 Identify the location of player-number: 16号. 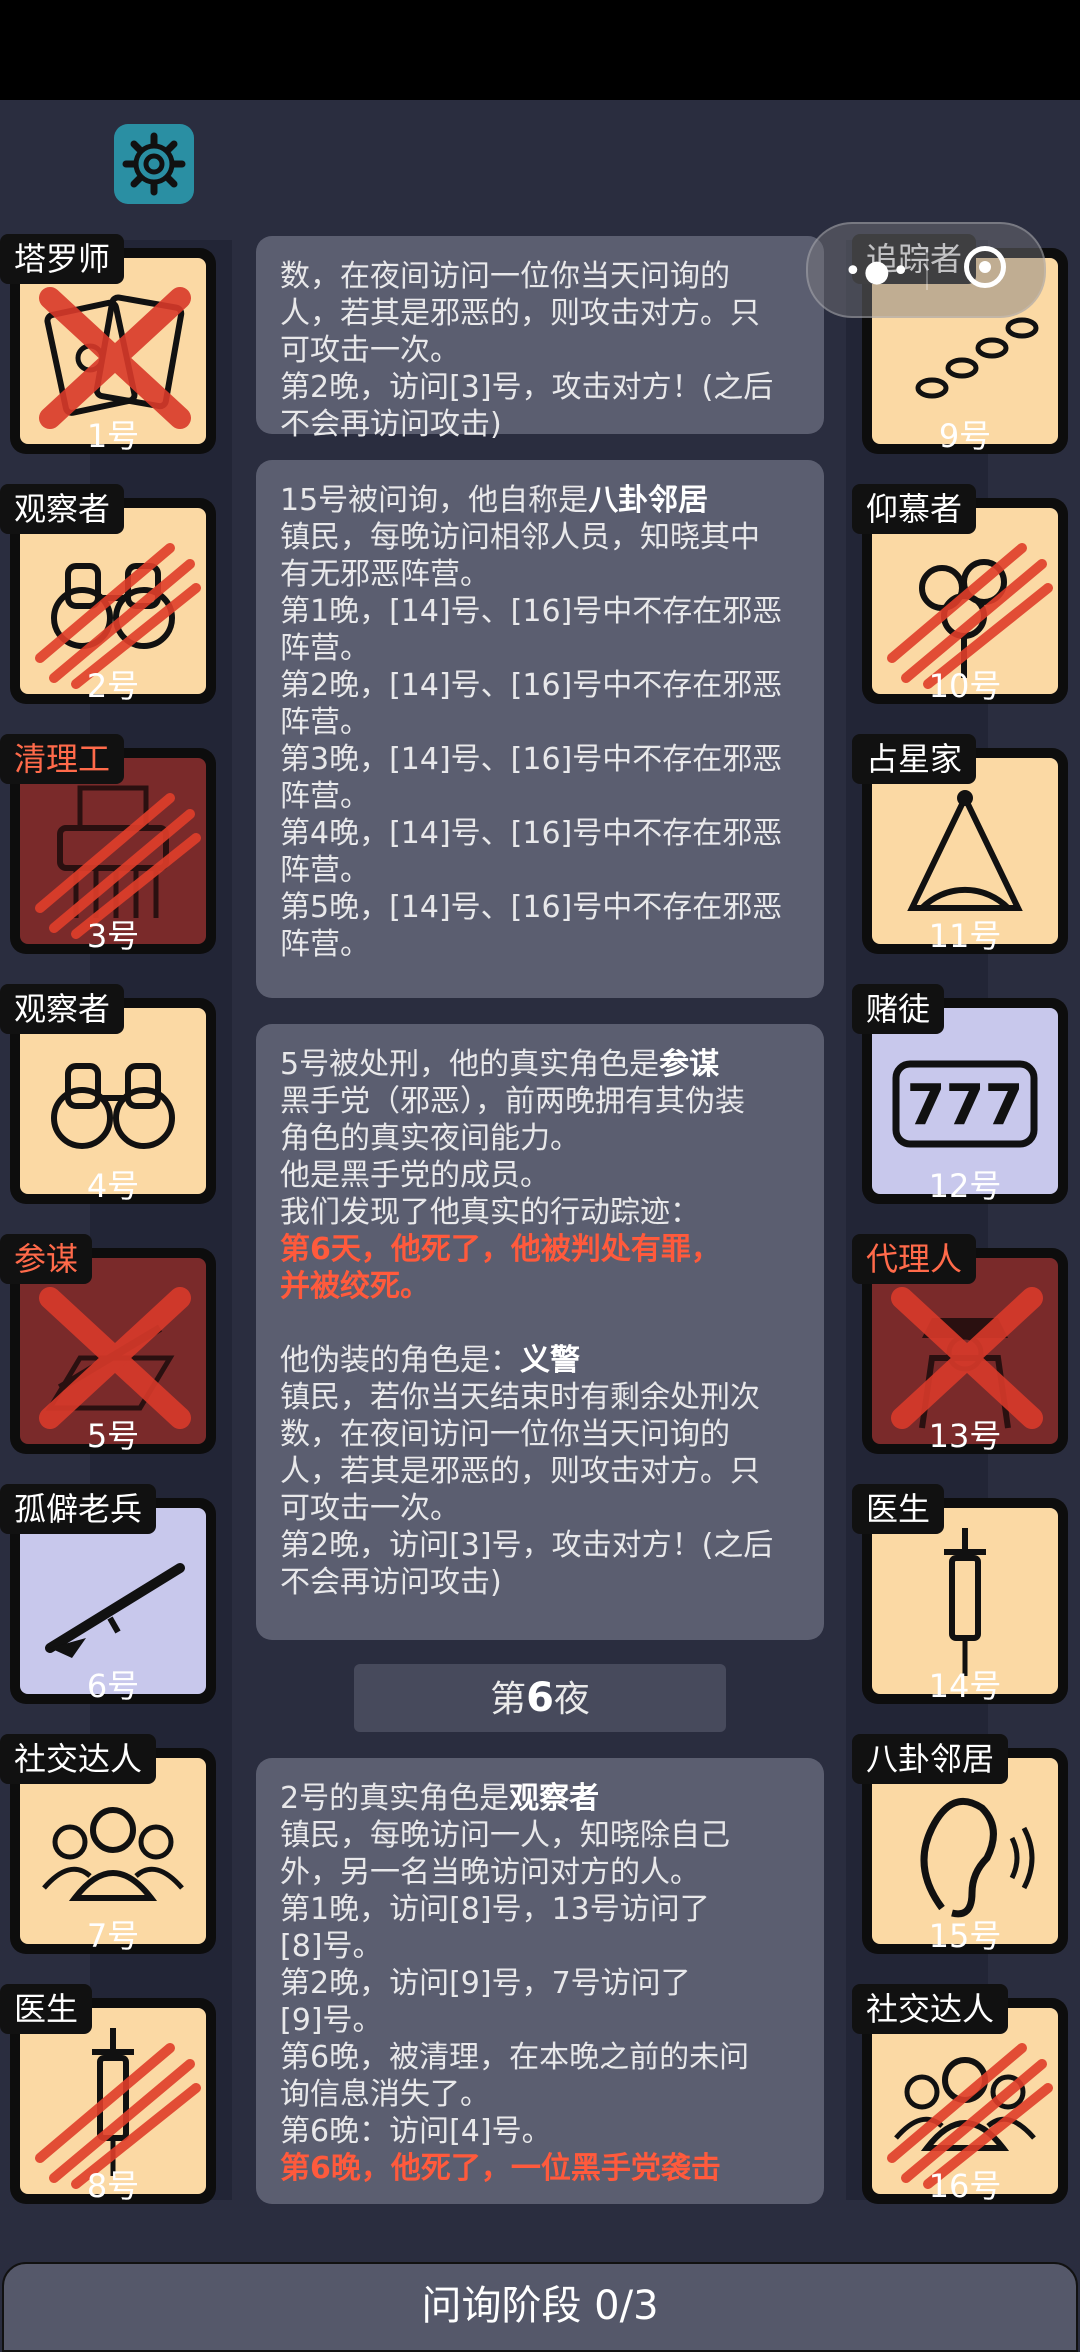
(965, 2186).